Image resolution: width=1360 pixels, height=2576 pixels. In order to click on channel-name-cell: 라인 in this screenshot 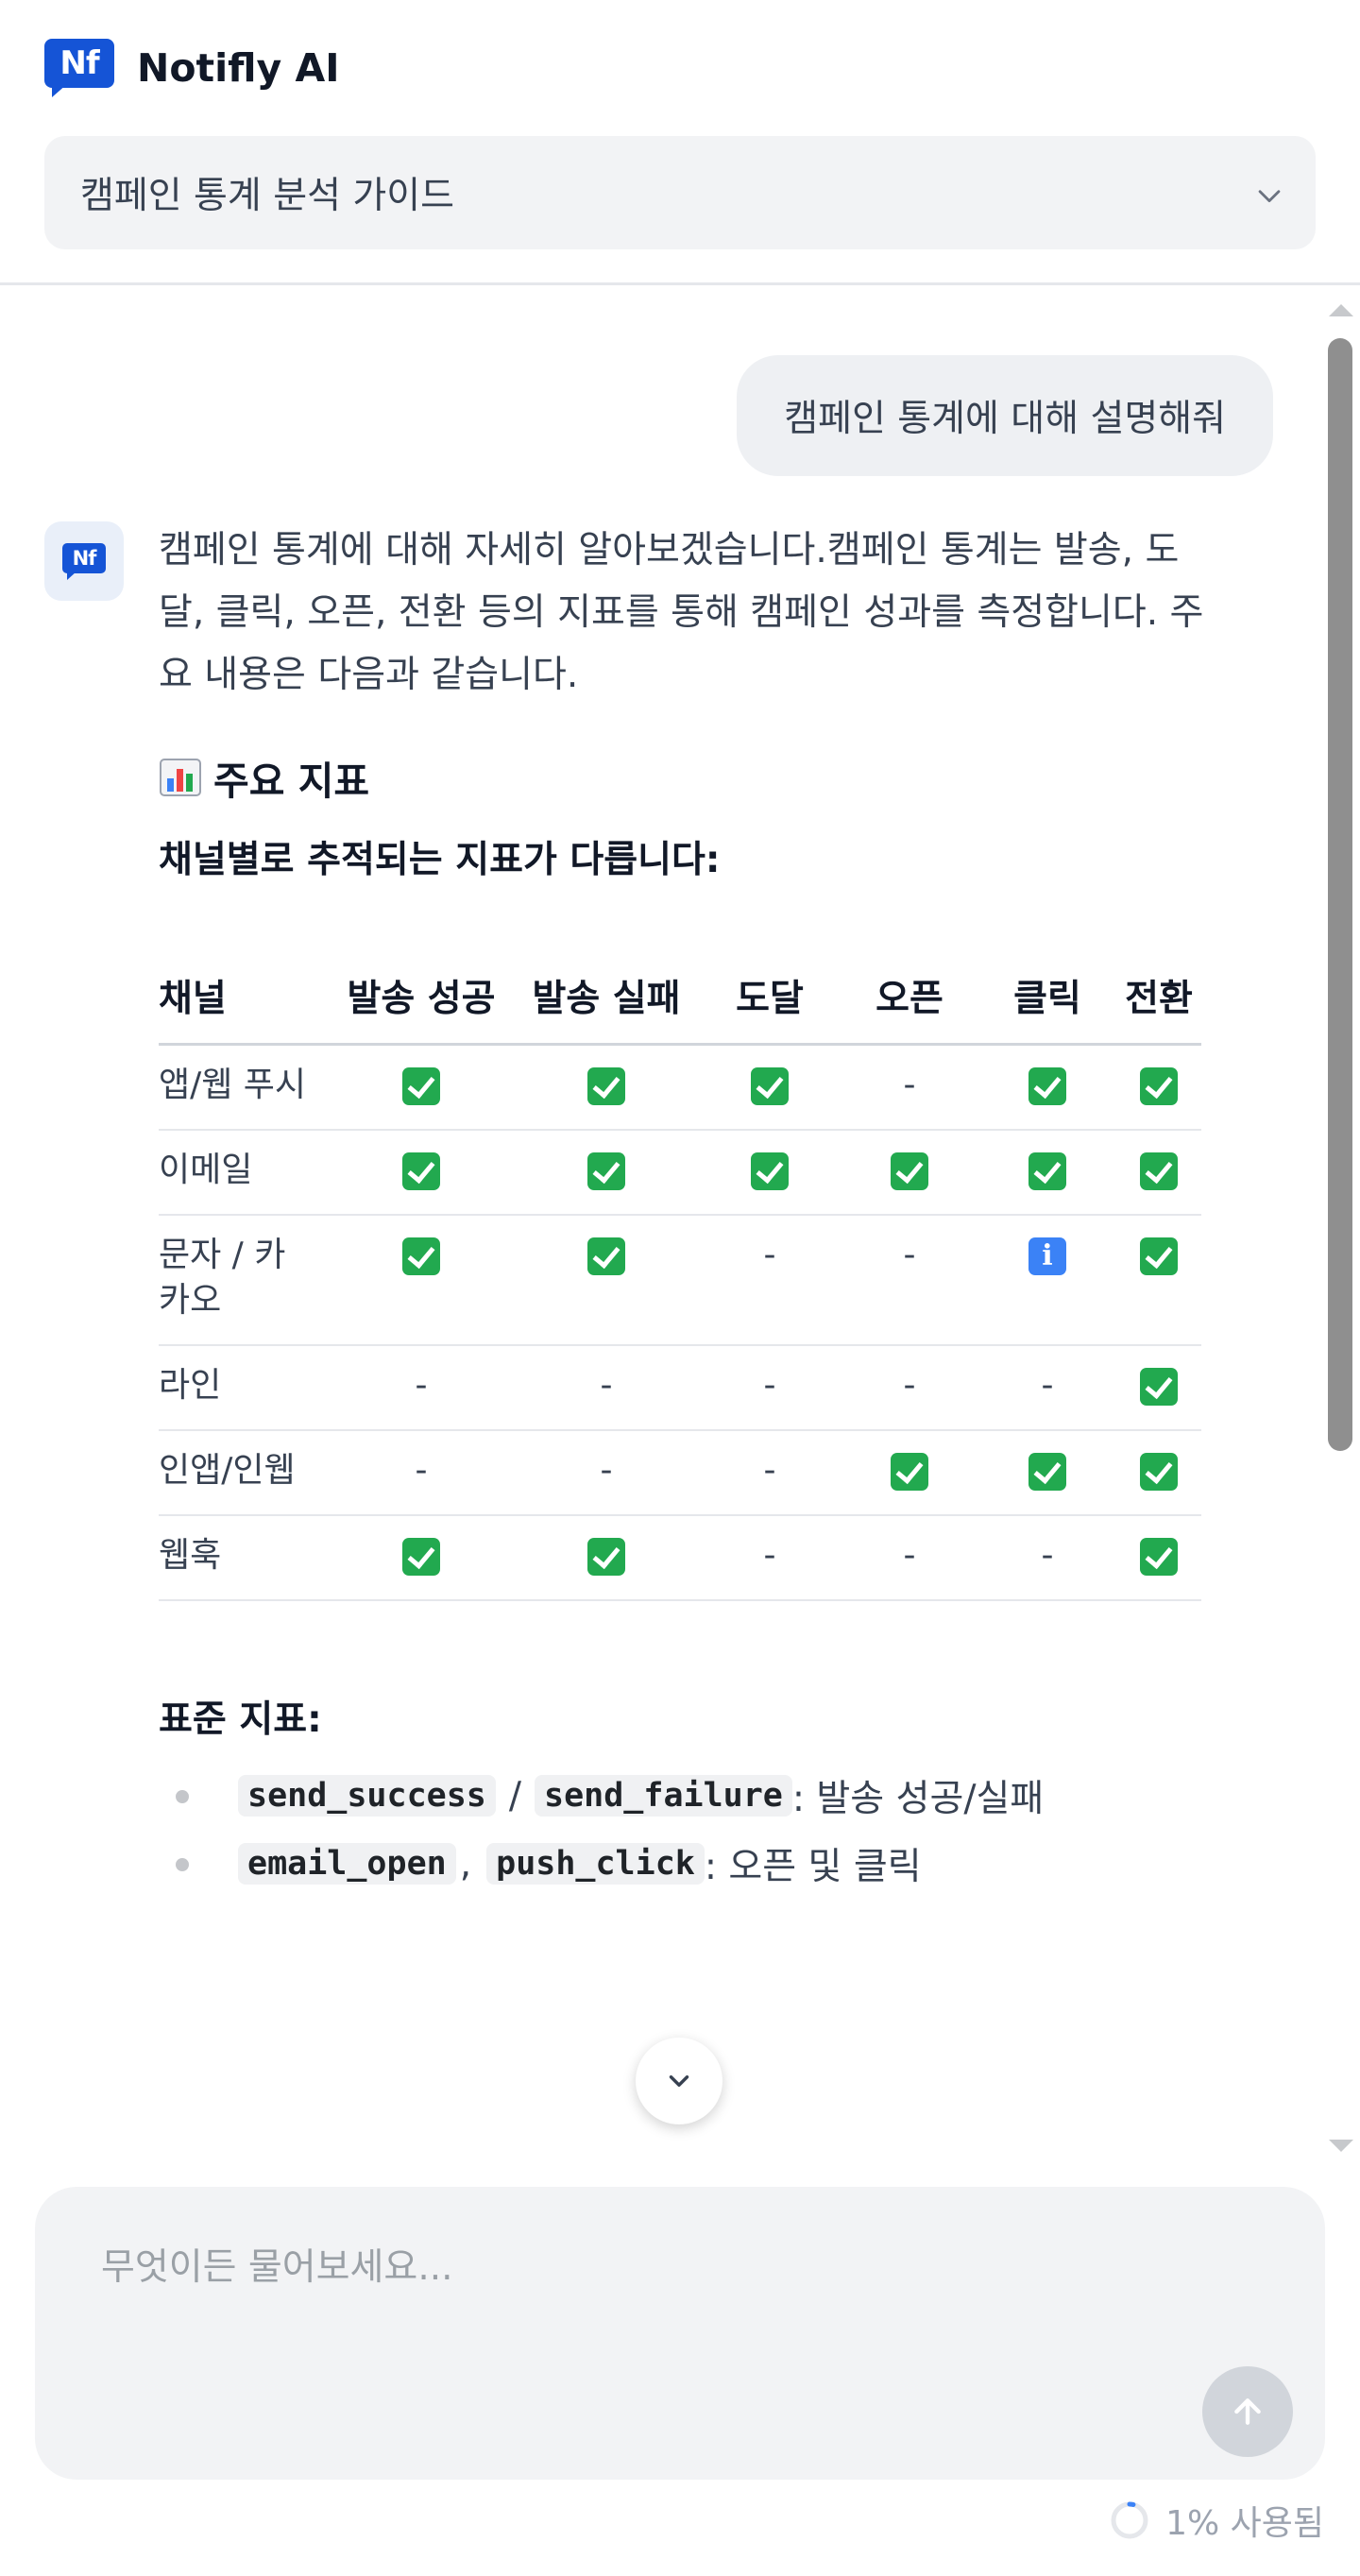, I will do `click(244, 1388)`.